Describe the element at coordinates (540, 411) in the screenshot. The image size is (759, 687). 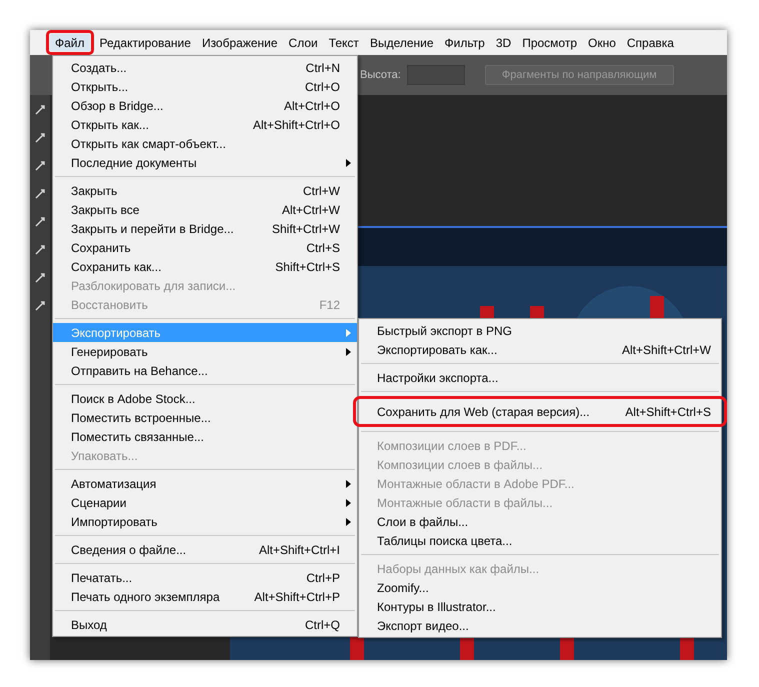
I see `menu-item: Сохранить для Web (старая версия)... Alt+Shift+Ctrl+S` at that location.